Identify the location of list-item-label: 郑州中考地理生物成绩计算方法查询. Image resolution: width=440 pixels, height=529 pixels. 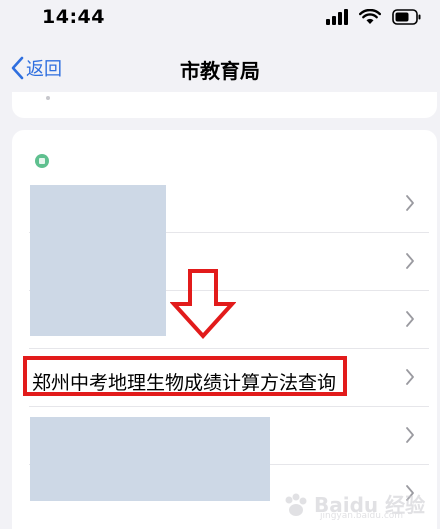
(184, 381).